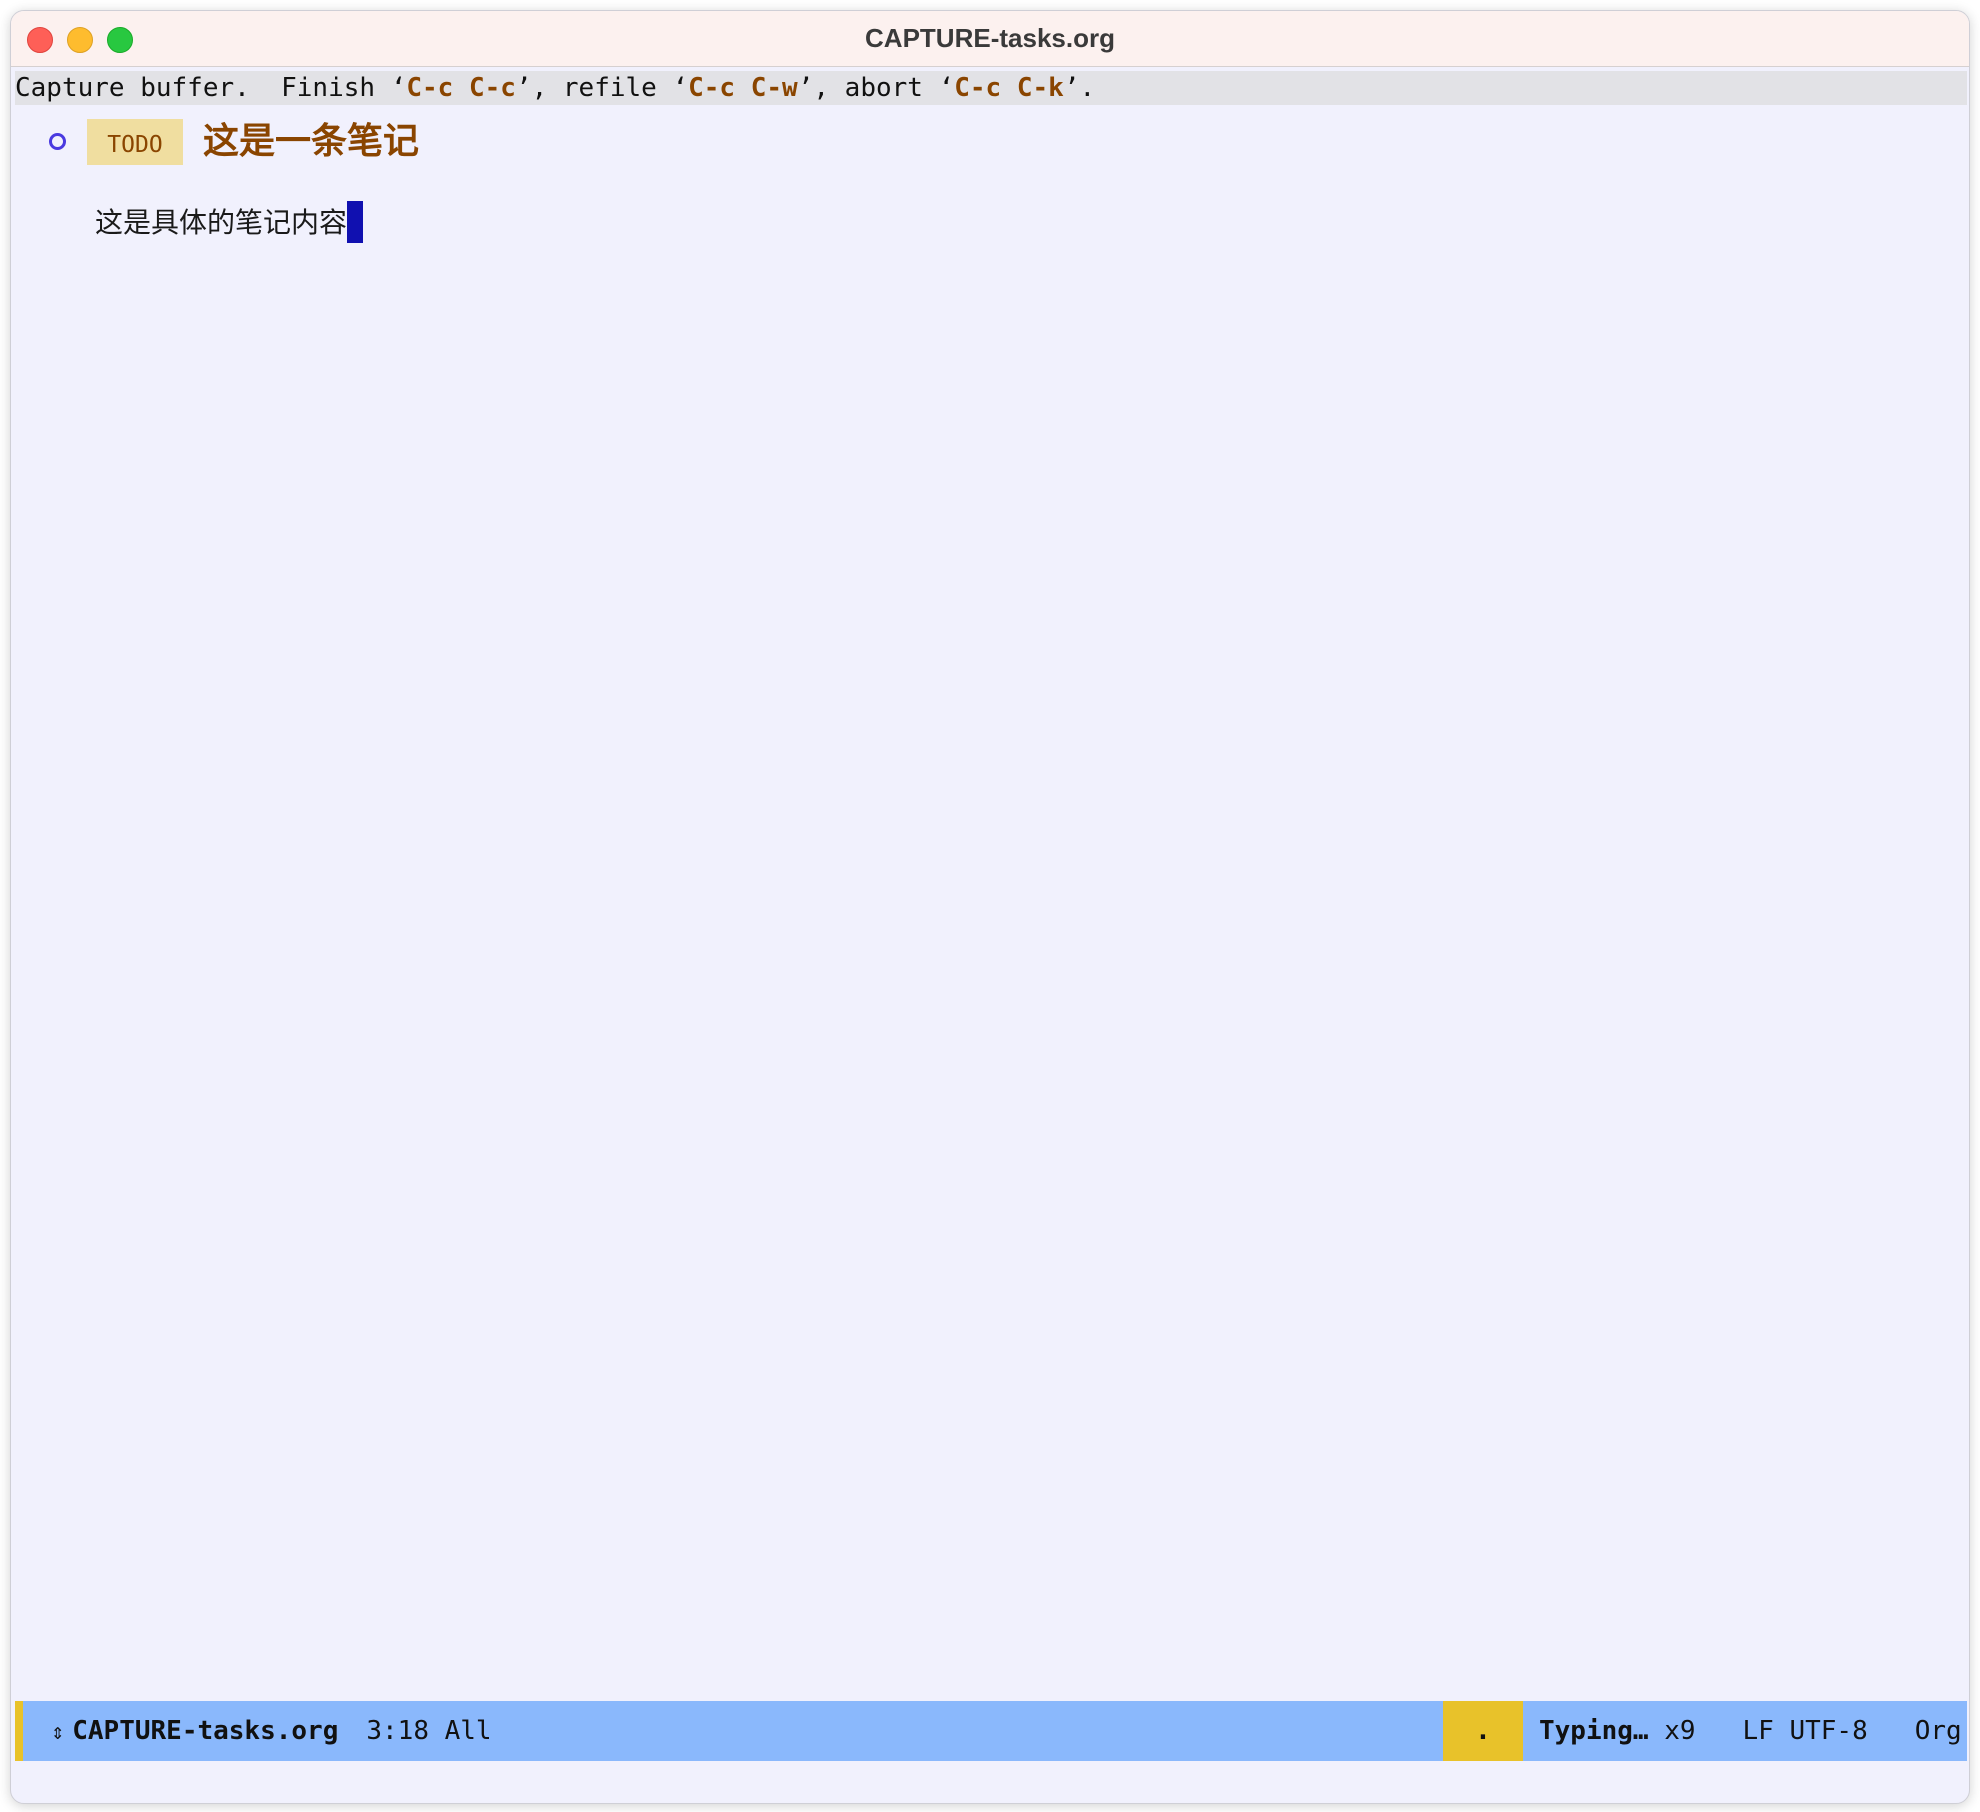 This screenshot has width=1980, height=1812. I want to click on text-cursor, so click(355, 222).